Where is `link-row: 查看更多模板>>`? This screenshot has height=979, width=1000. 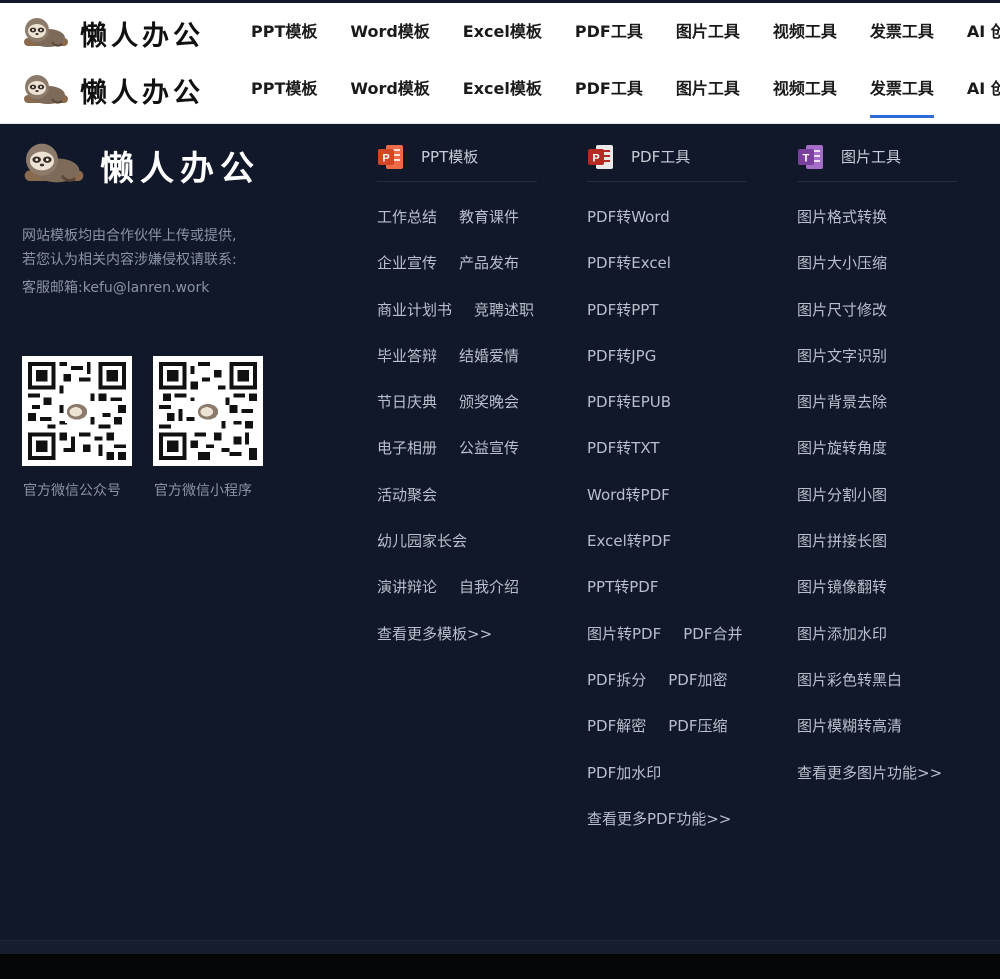 link-row: 查看更多模板>> is located at coordinates (457, 646).